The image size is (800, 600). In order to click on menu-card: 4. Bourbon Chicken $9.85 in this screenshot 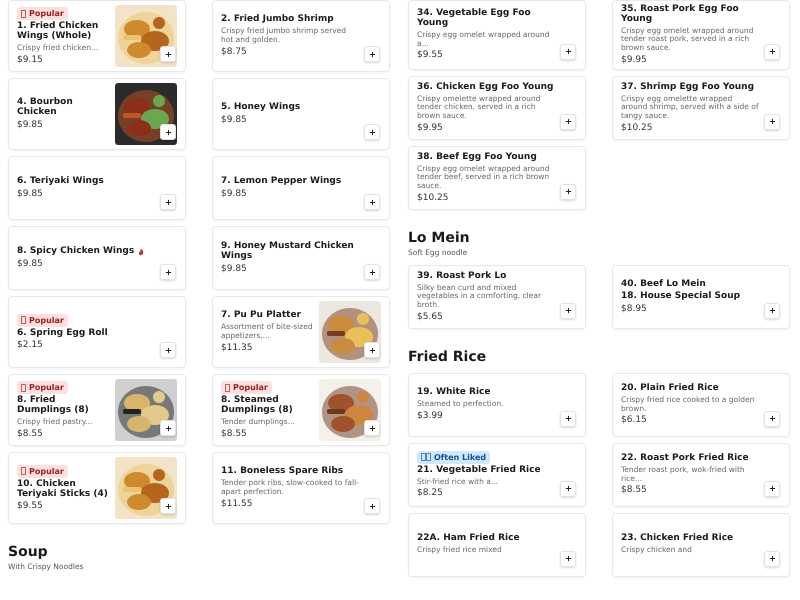, I will do `click(97, 114)`.